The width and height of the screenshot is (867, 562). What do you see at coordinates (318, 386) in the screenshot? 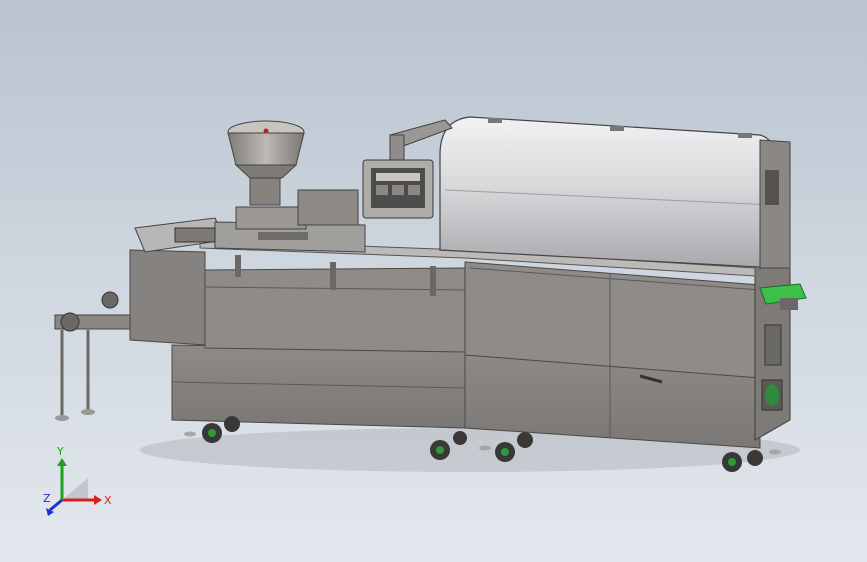
I see `lower-cabinet-left` at bounding box center [318, 386].